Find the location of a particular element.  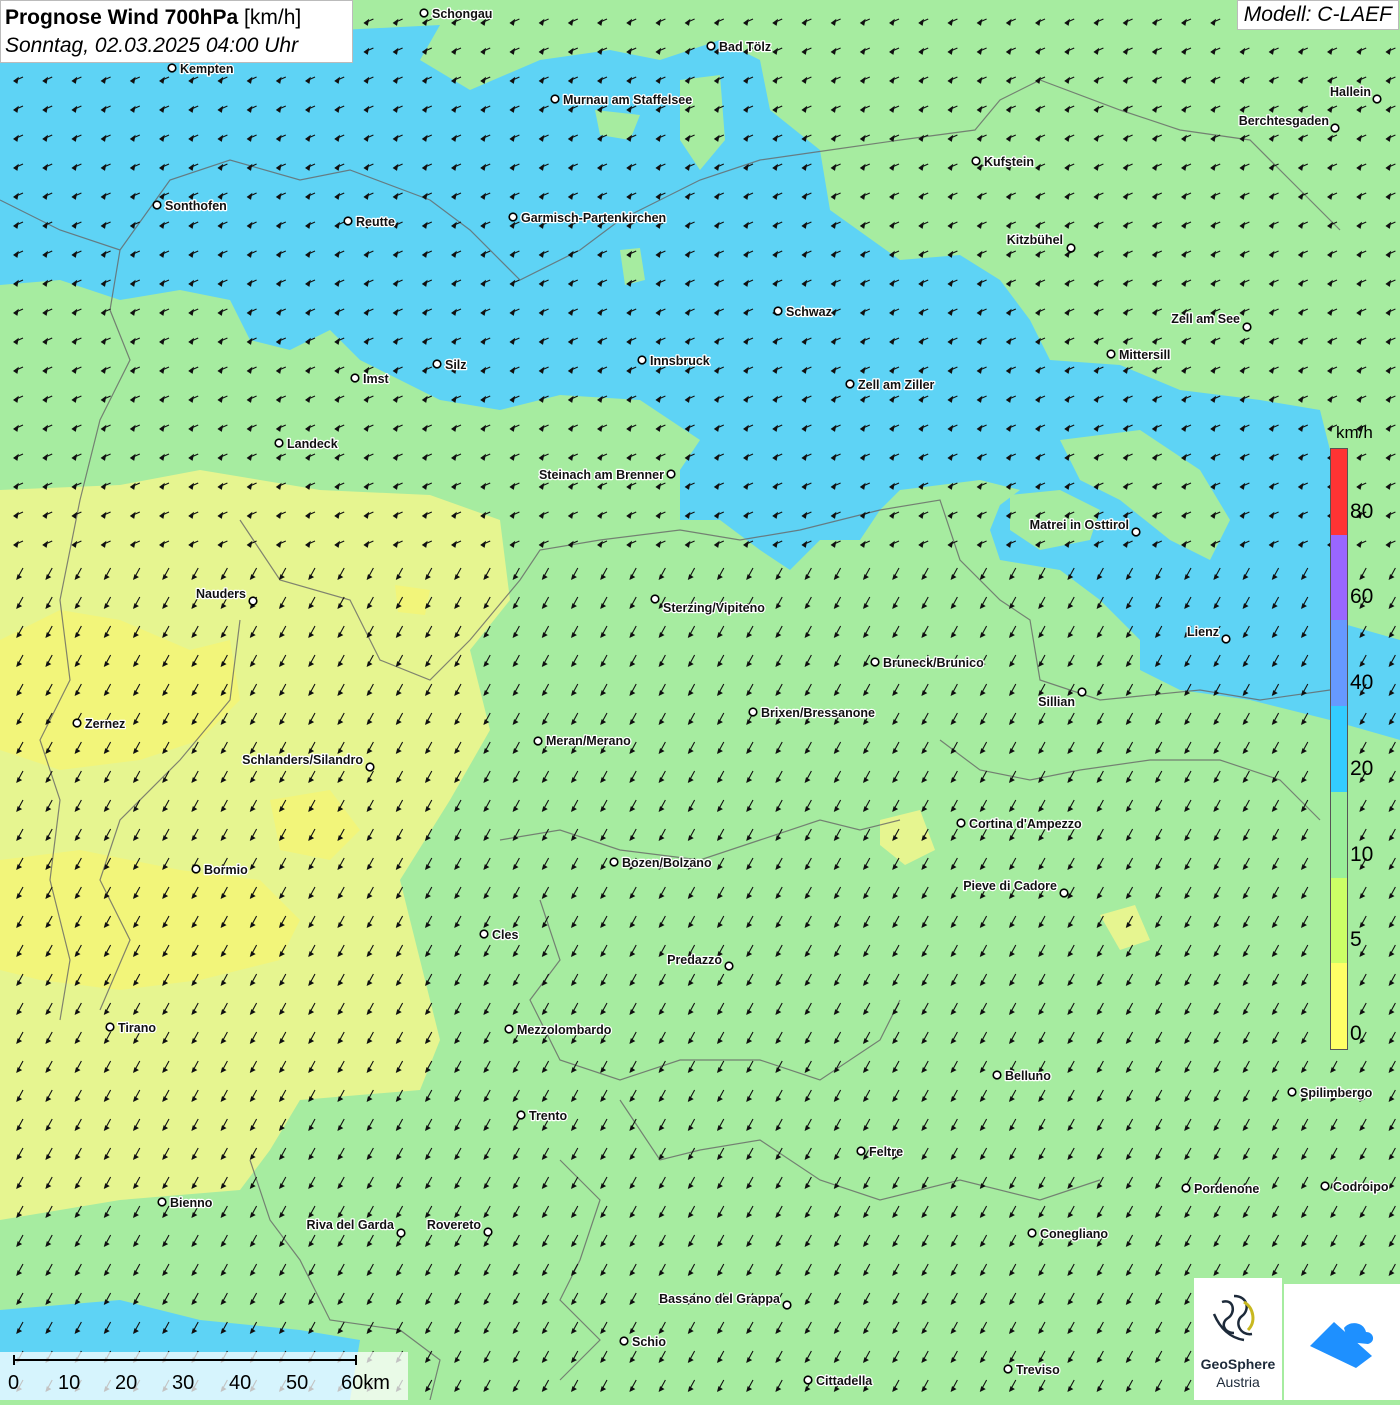

logo-text-austria: Austria is located at coordinates (1238, 1382).